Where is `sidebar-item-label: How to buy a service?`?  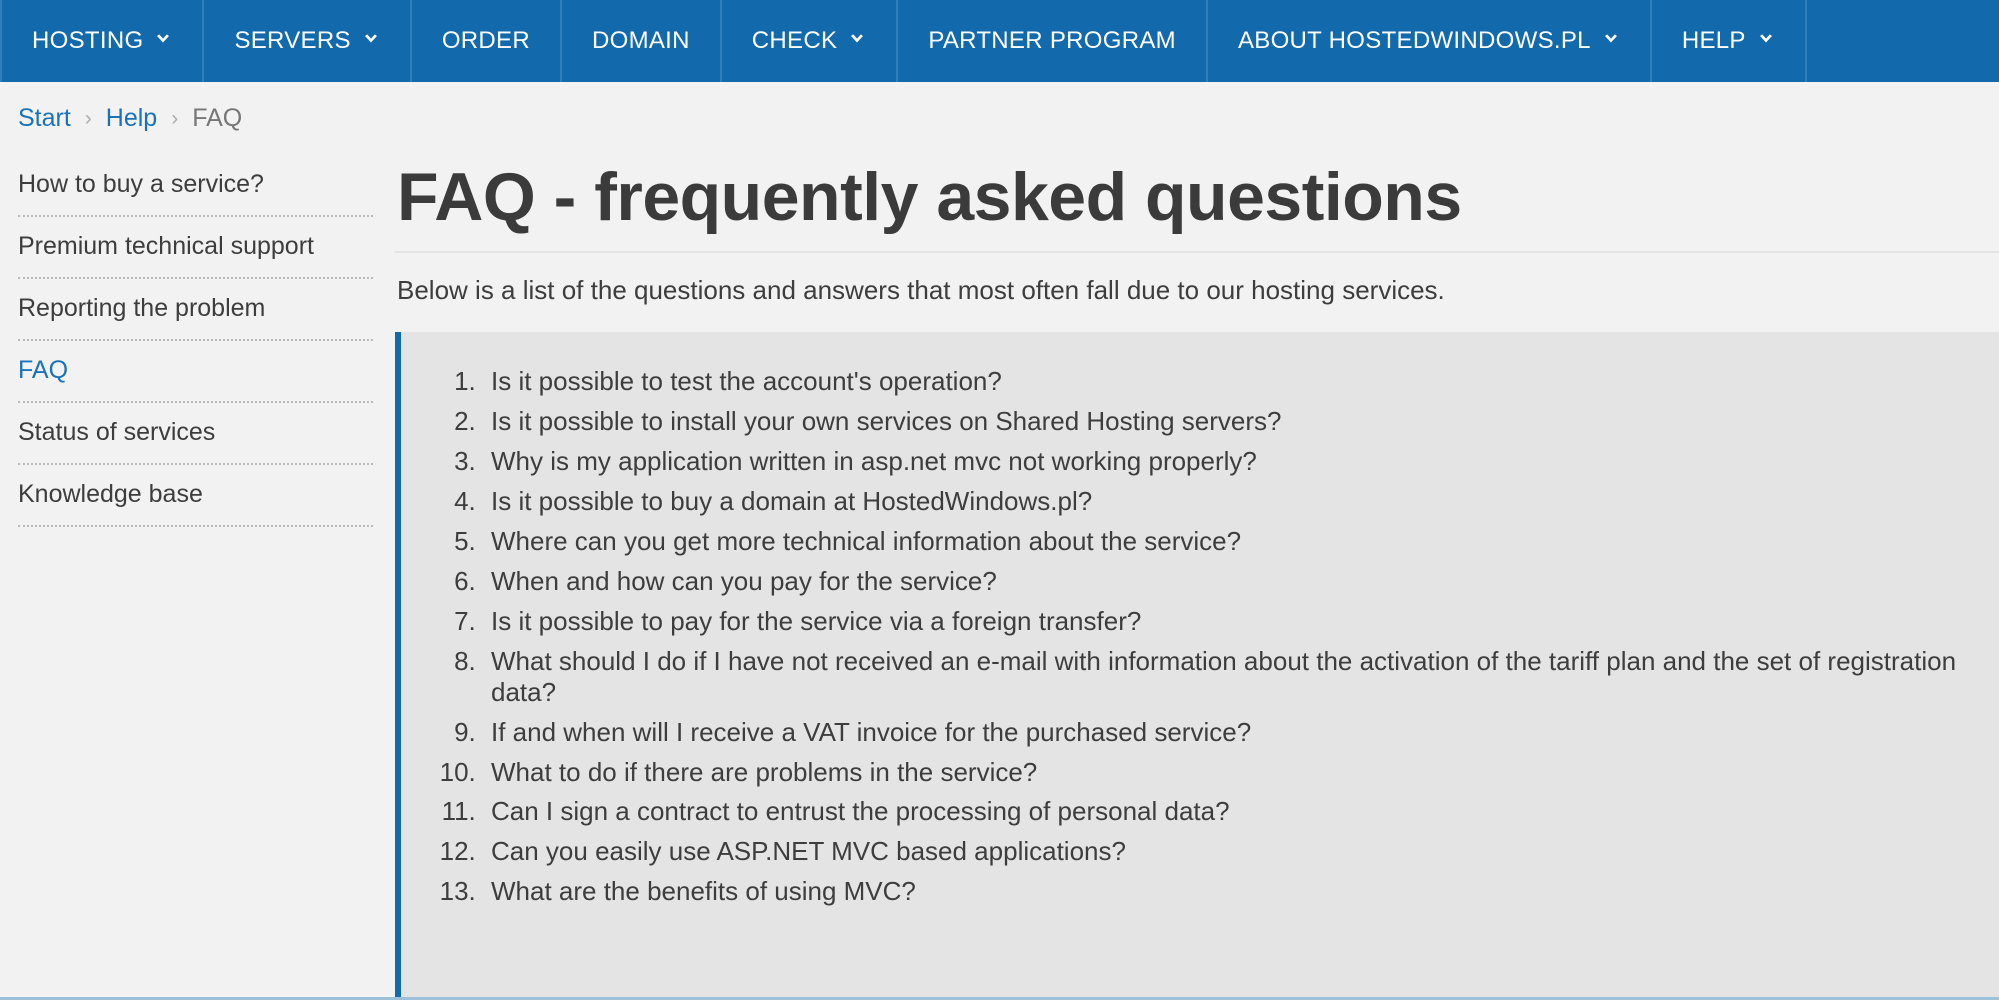 sidebar-item-label: How to buy a service? is located at coordinates (141, 184).